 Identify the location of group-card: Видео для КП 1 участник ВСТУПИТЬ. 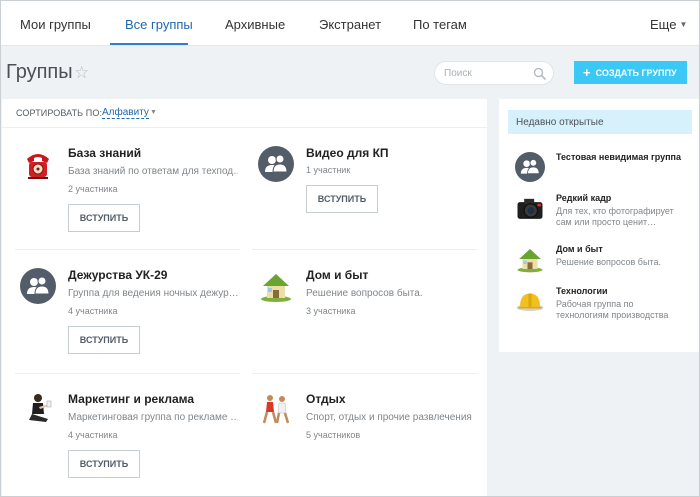
(365, 202).